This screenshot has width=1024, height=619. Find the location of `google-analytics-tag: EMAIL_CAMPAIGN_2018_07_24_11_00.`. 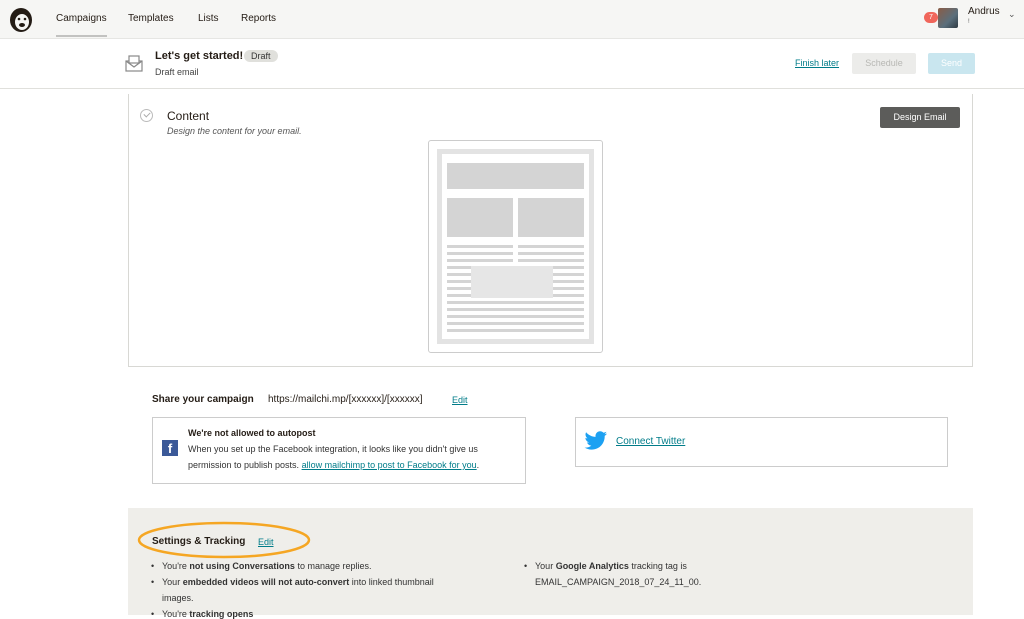

google-analytics-tag: EMAIL_CAMPAIGN_2018_07_24_11_00. is located at coordinates (618, 582).